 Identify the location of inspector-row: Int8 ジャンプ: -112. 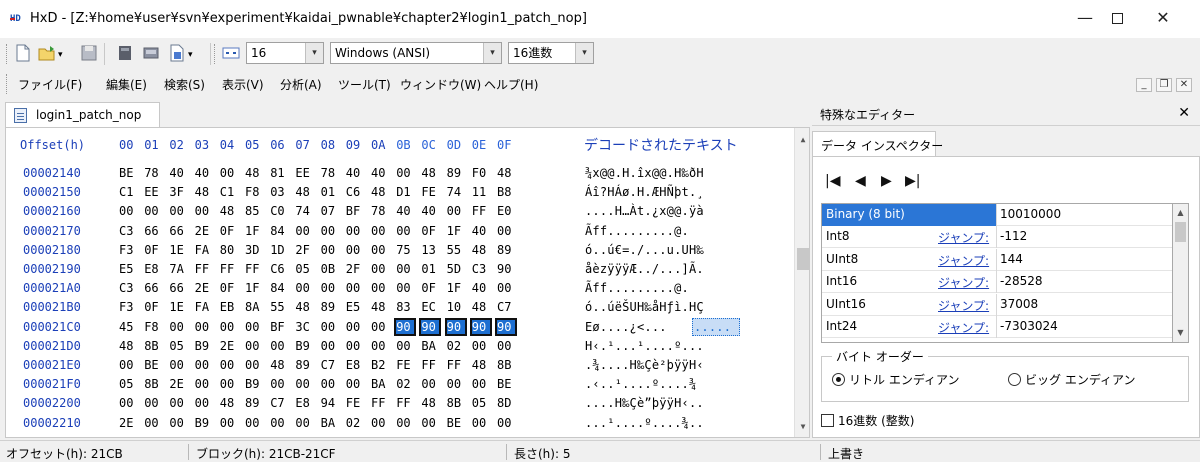
(997, 237).